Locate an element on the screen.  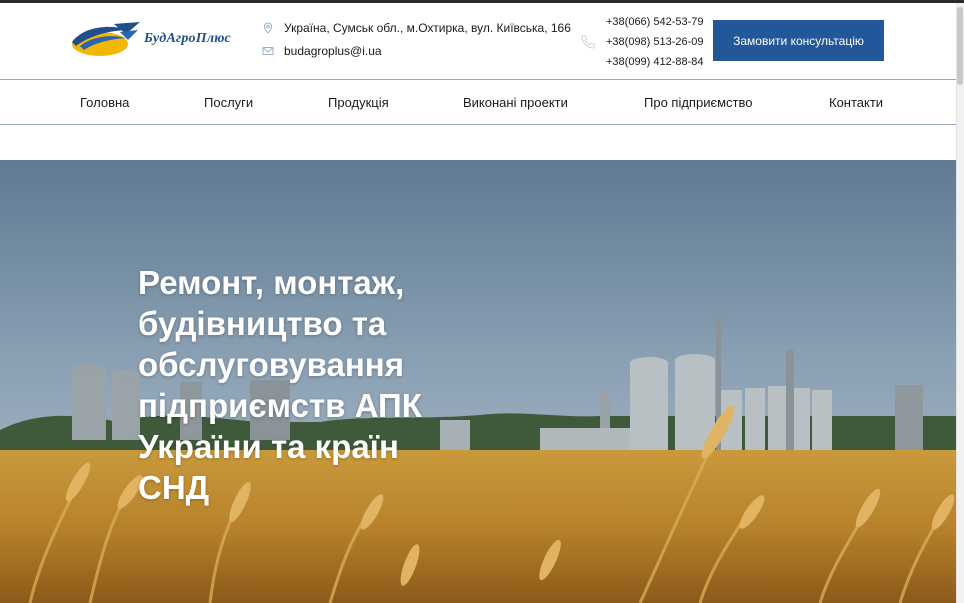
nav-item-projects: Виконані проекти is located at coordinates (515, 102).